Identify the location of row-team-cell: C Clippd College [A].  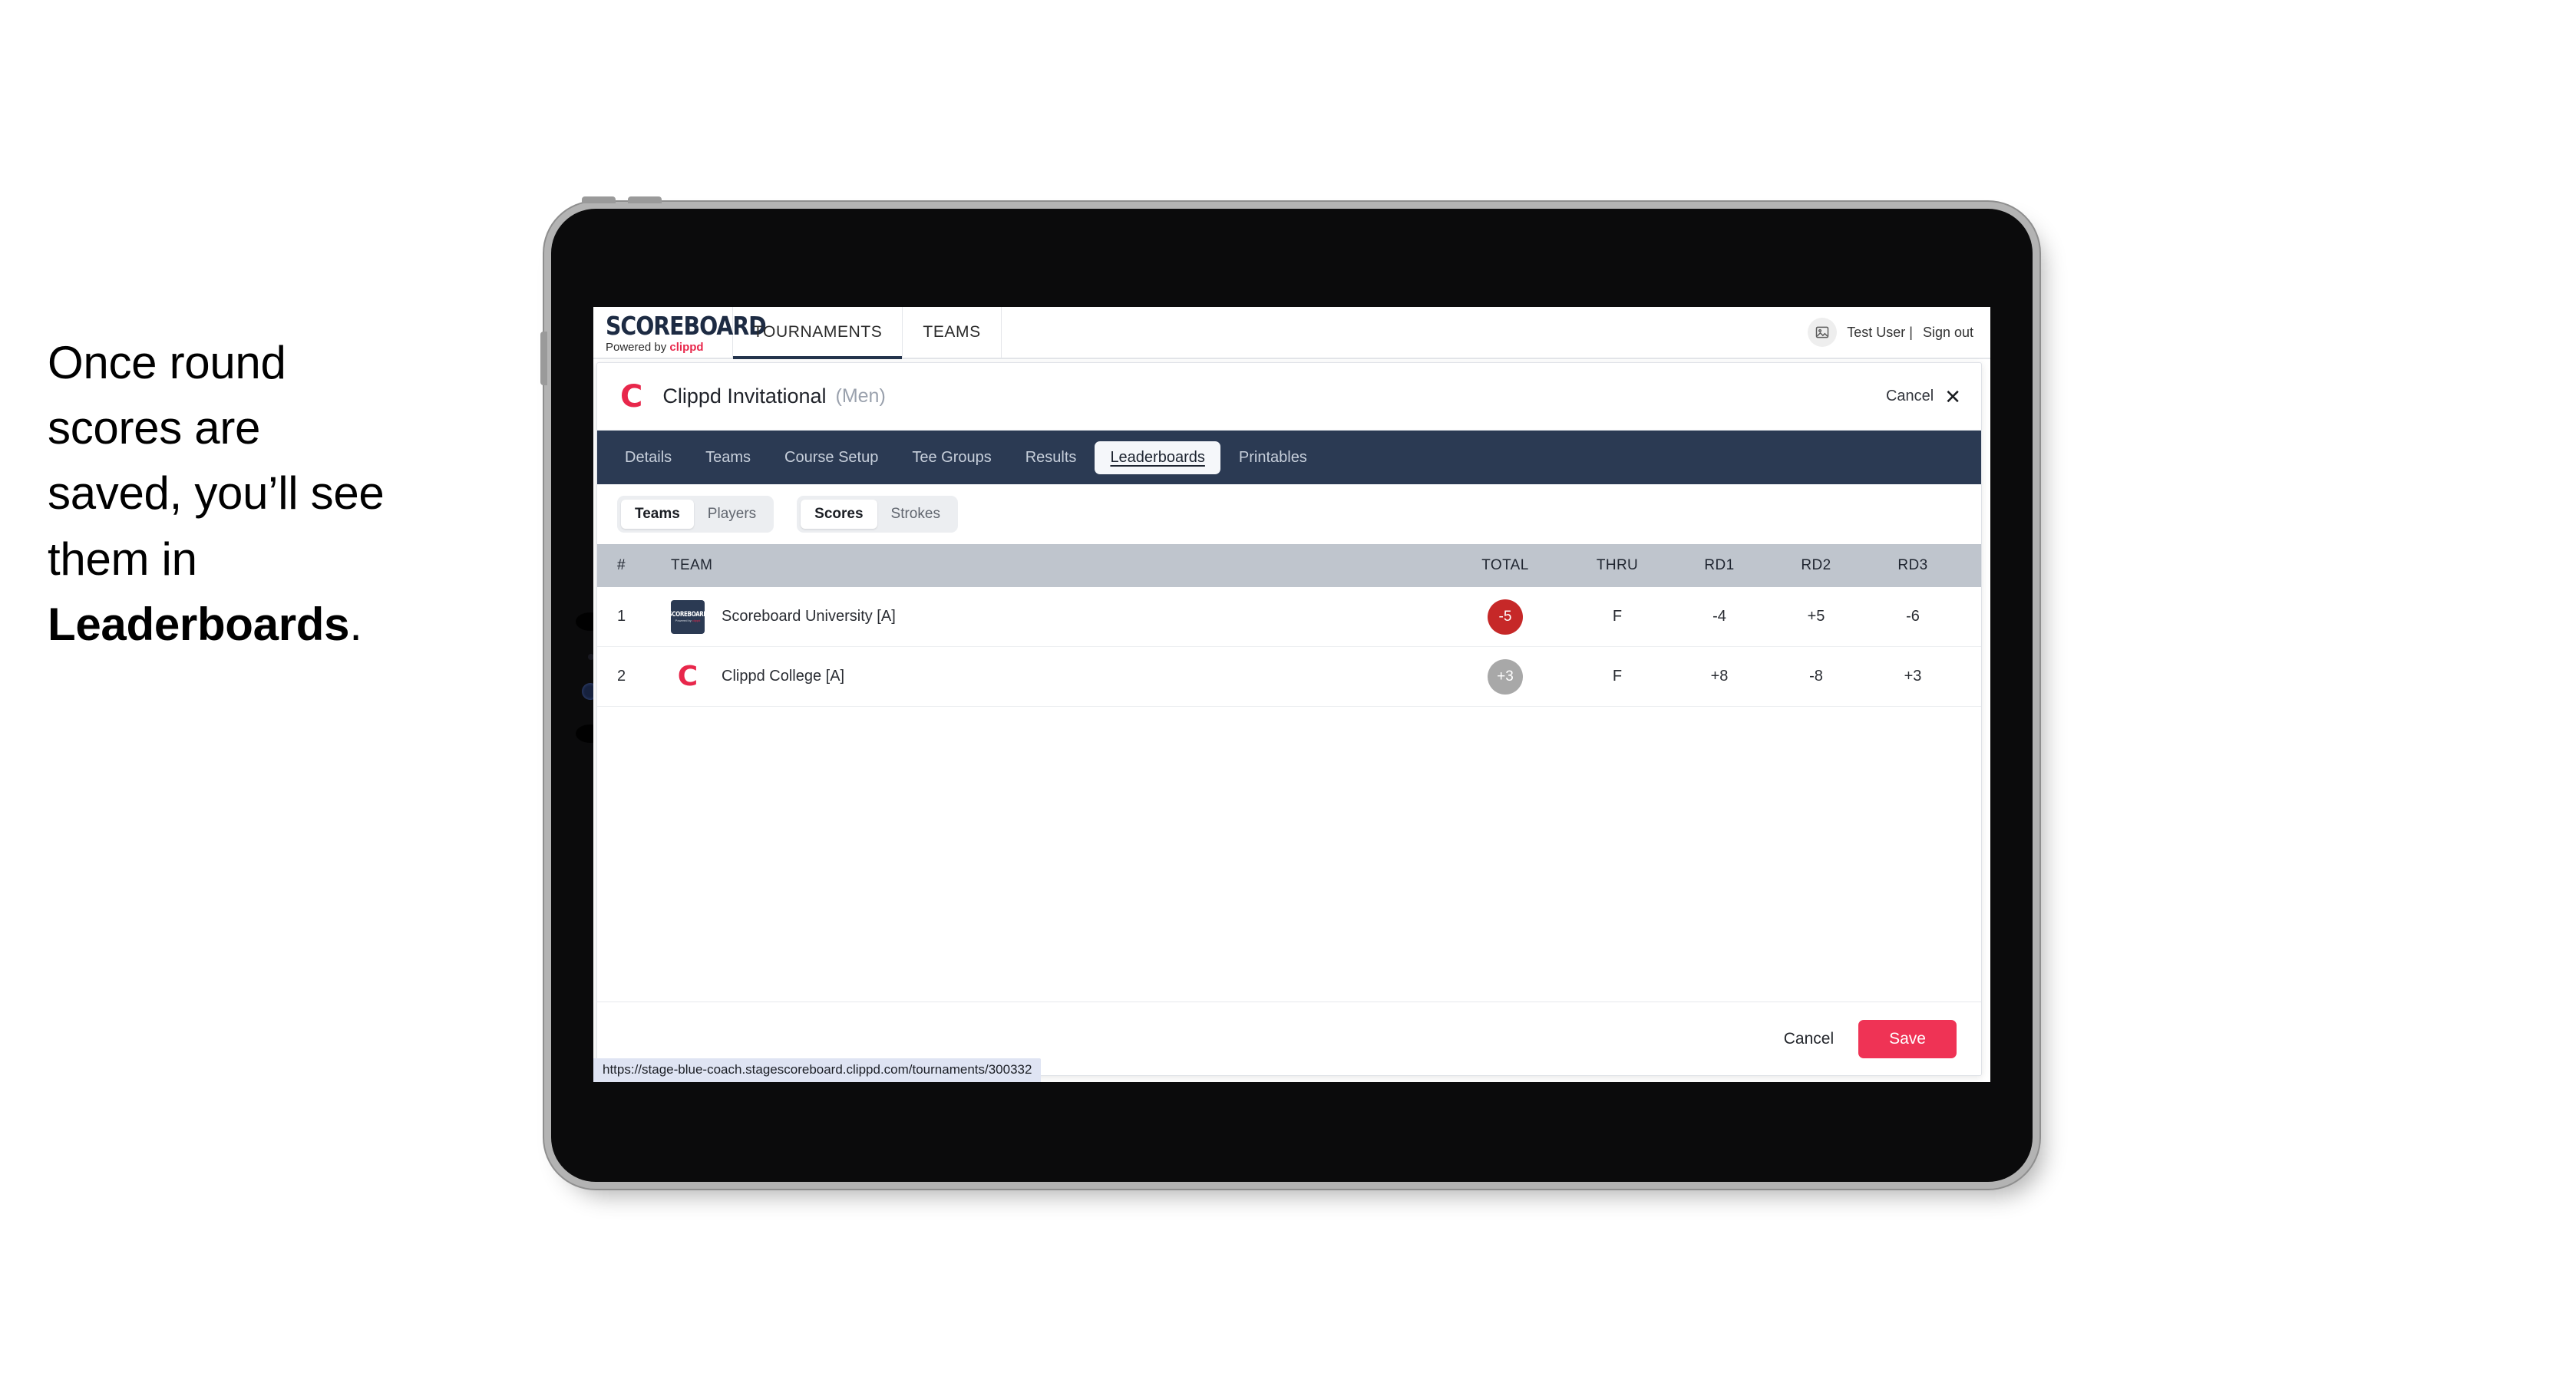
(1059, 677).